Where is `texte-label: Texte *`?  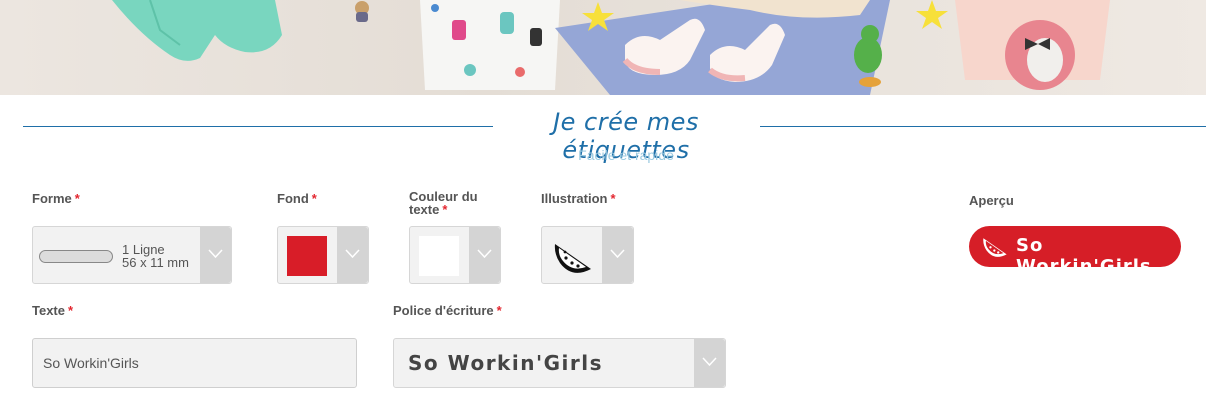 texte-label: Texte * is located at coordinates (53, 310).